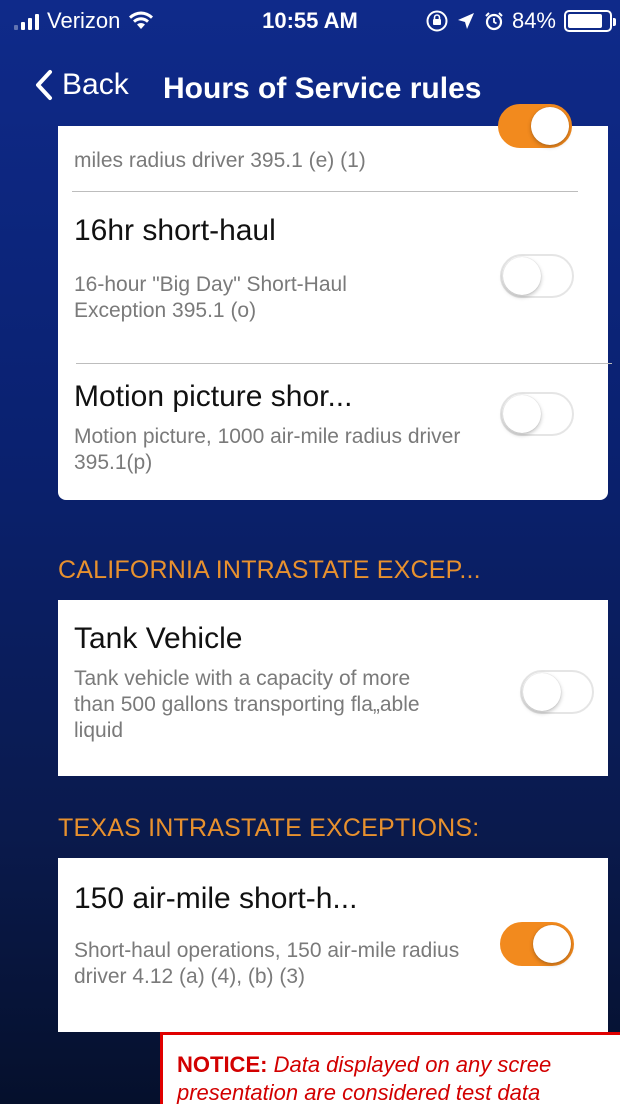 The image size is (620, 1104). Describe the element at coordinates (437, 21) in the screenshot. I see `orientation-lock-icon` at that location.